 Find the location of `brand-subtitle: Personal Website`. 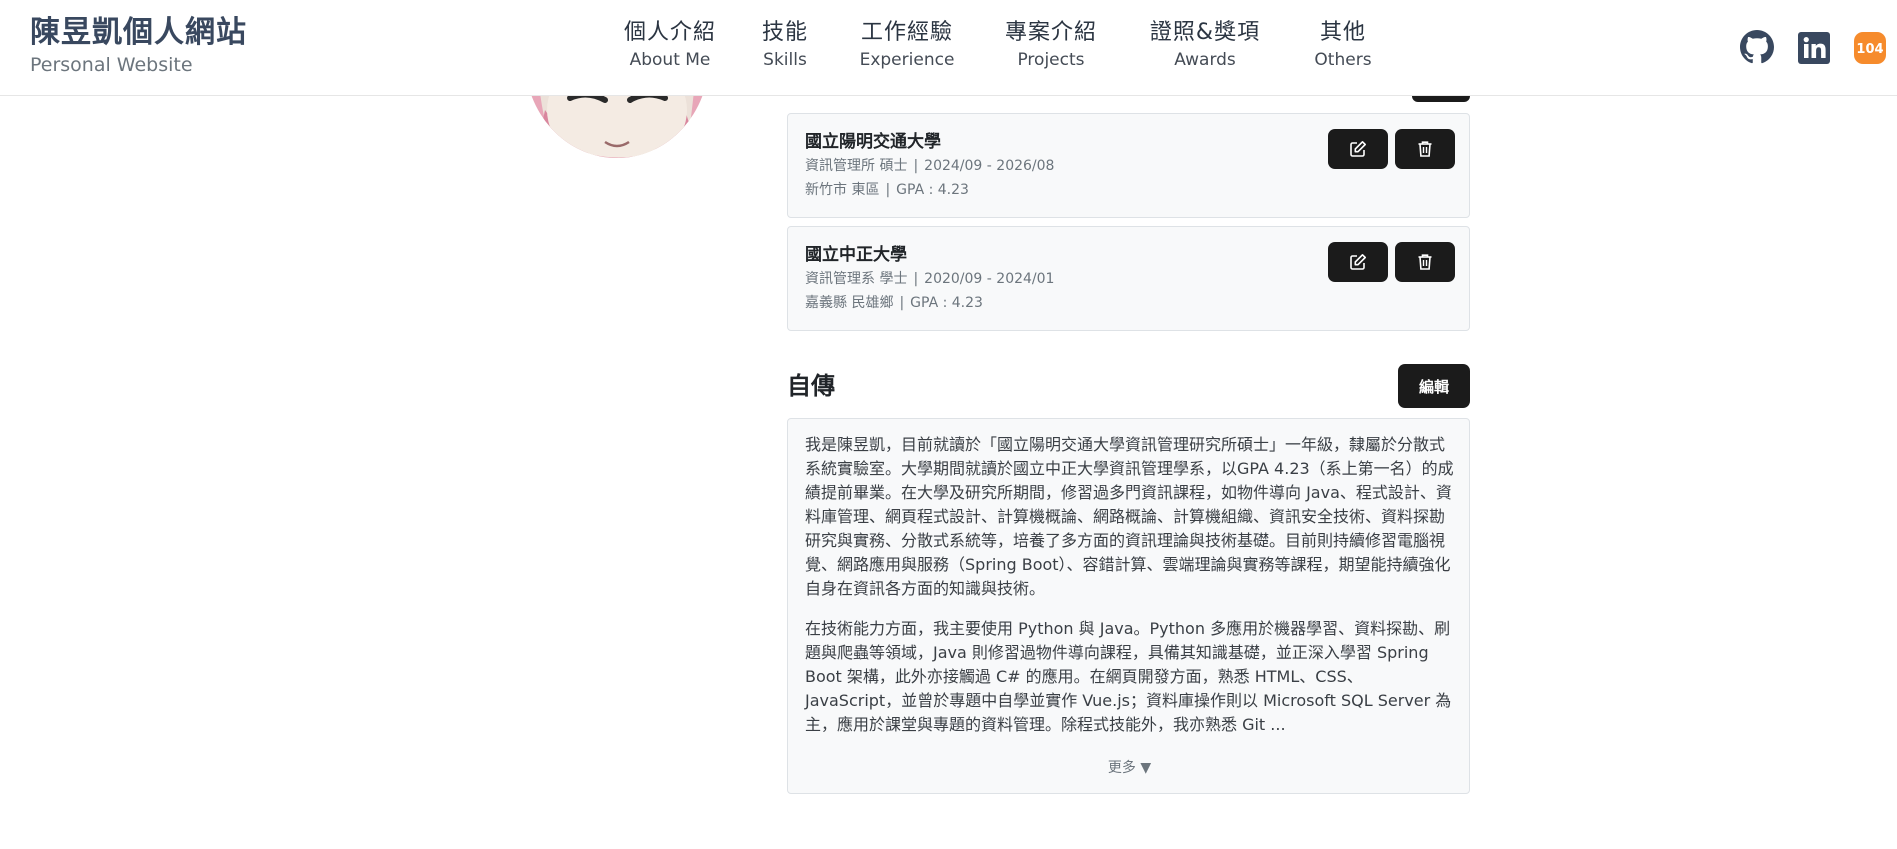

brand-subtitle: Personal Website is located at coordinates (111, 65).